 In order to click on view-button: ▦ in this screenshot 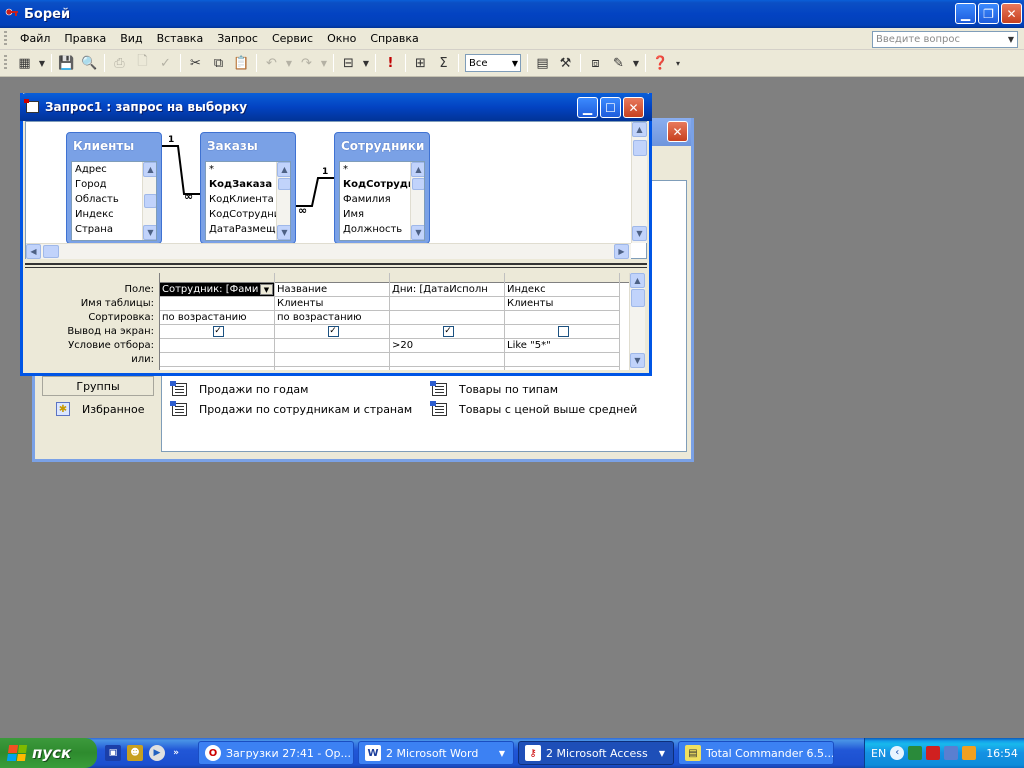, I will do `click(24, 63)`.